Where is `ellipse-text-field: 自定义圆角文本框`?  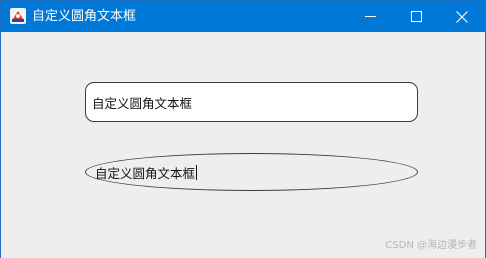
ellipse-text-field: 自定义圆角文本框 is located at coordinates (251, 172).